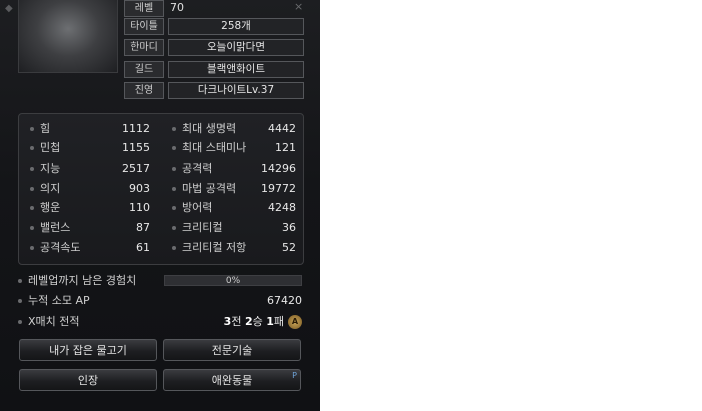  I want to click on guild-label: 길드, so click(144, 69).